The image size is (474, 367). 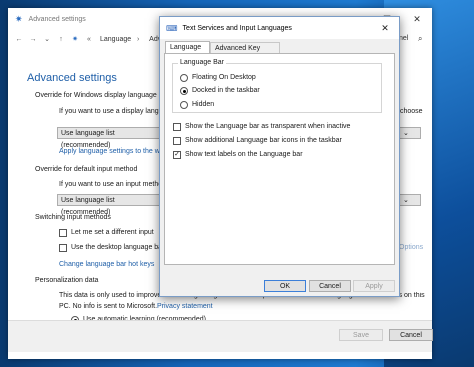 I want to click on dialog-cancel-button: Cancel, so click(x=330, y=286).